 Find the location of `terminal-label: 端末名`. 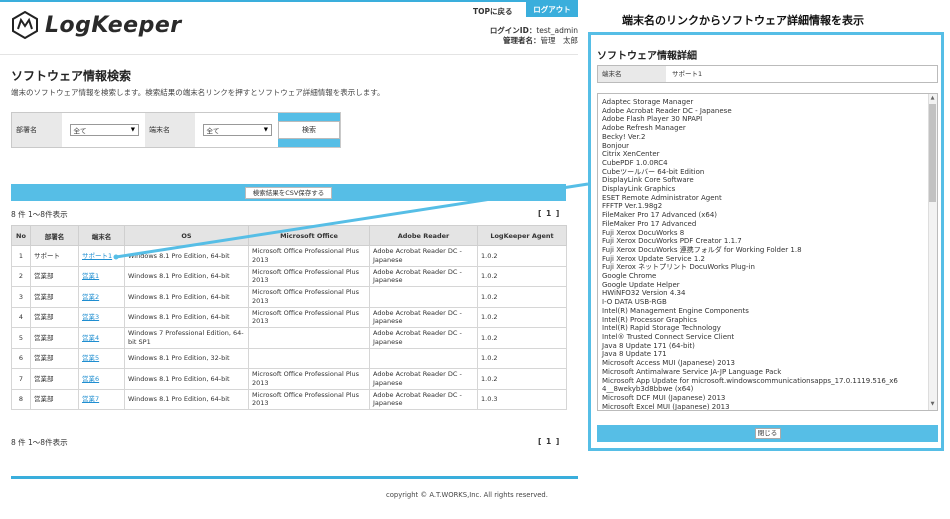

terminal-label: 端末名 is located at coordinates (170, 130).